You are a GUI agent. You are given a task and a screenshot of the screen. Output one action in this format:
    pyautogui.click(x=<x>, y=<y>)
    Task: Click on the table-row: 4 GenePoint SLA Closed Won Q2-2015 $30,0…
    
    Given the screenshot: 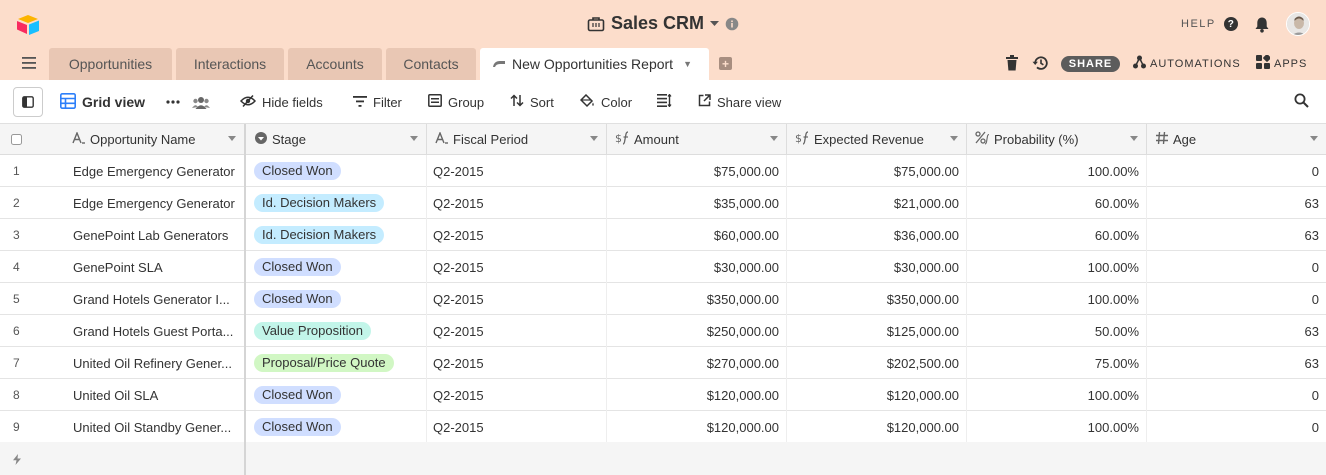 What is the action you would take?
    pyautogui.click(x=663, y=267)
    